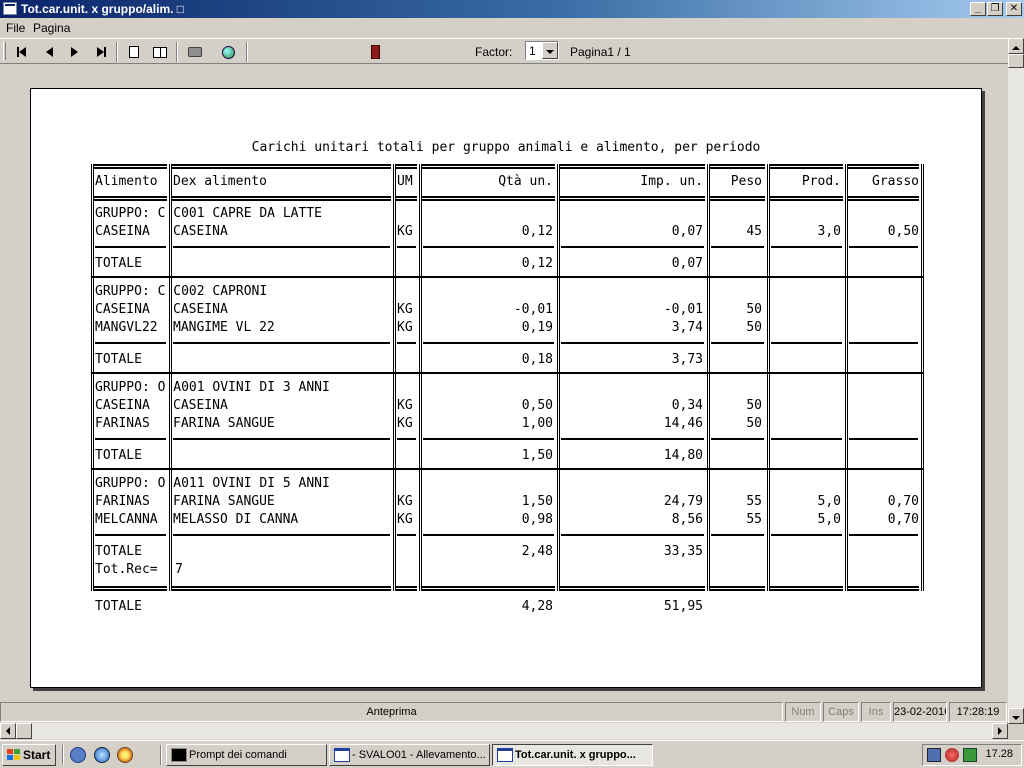  Describe the element at coordinates (978, 9) in the screenshot. I see `minimize-button: _` at that location.